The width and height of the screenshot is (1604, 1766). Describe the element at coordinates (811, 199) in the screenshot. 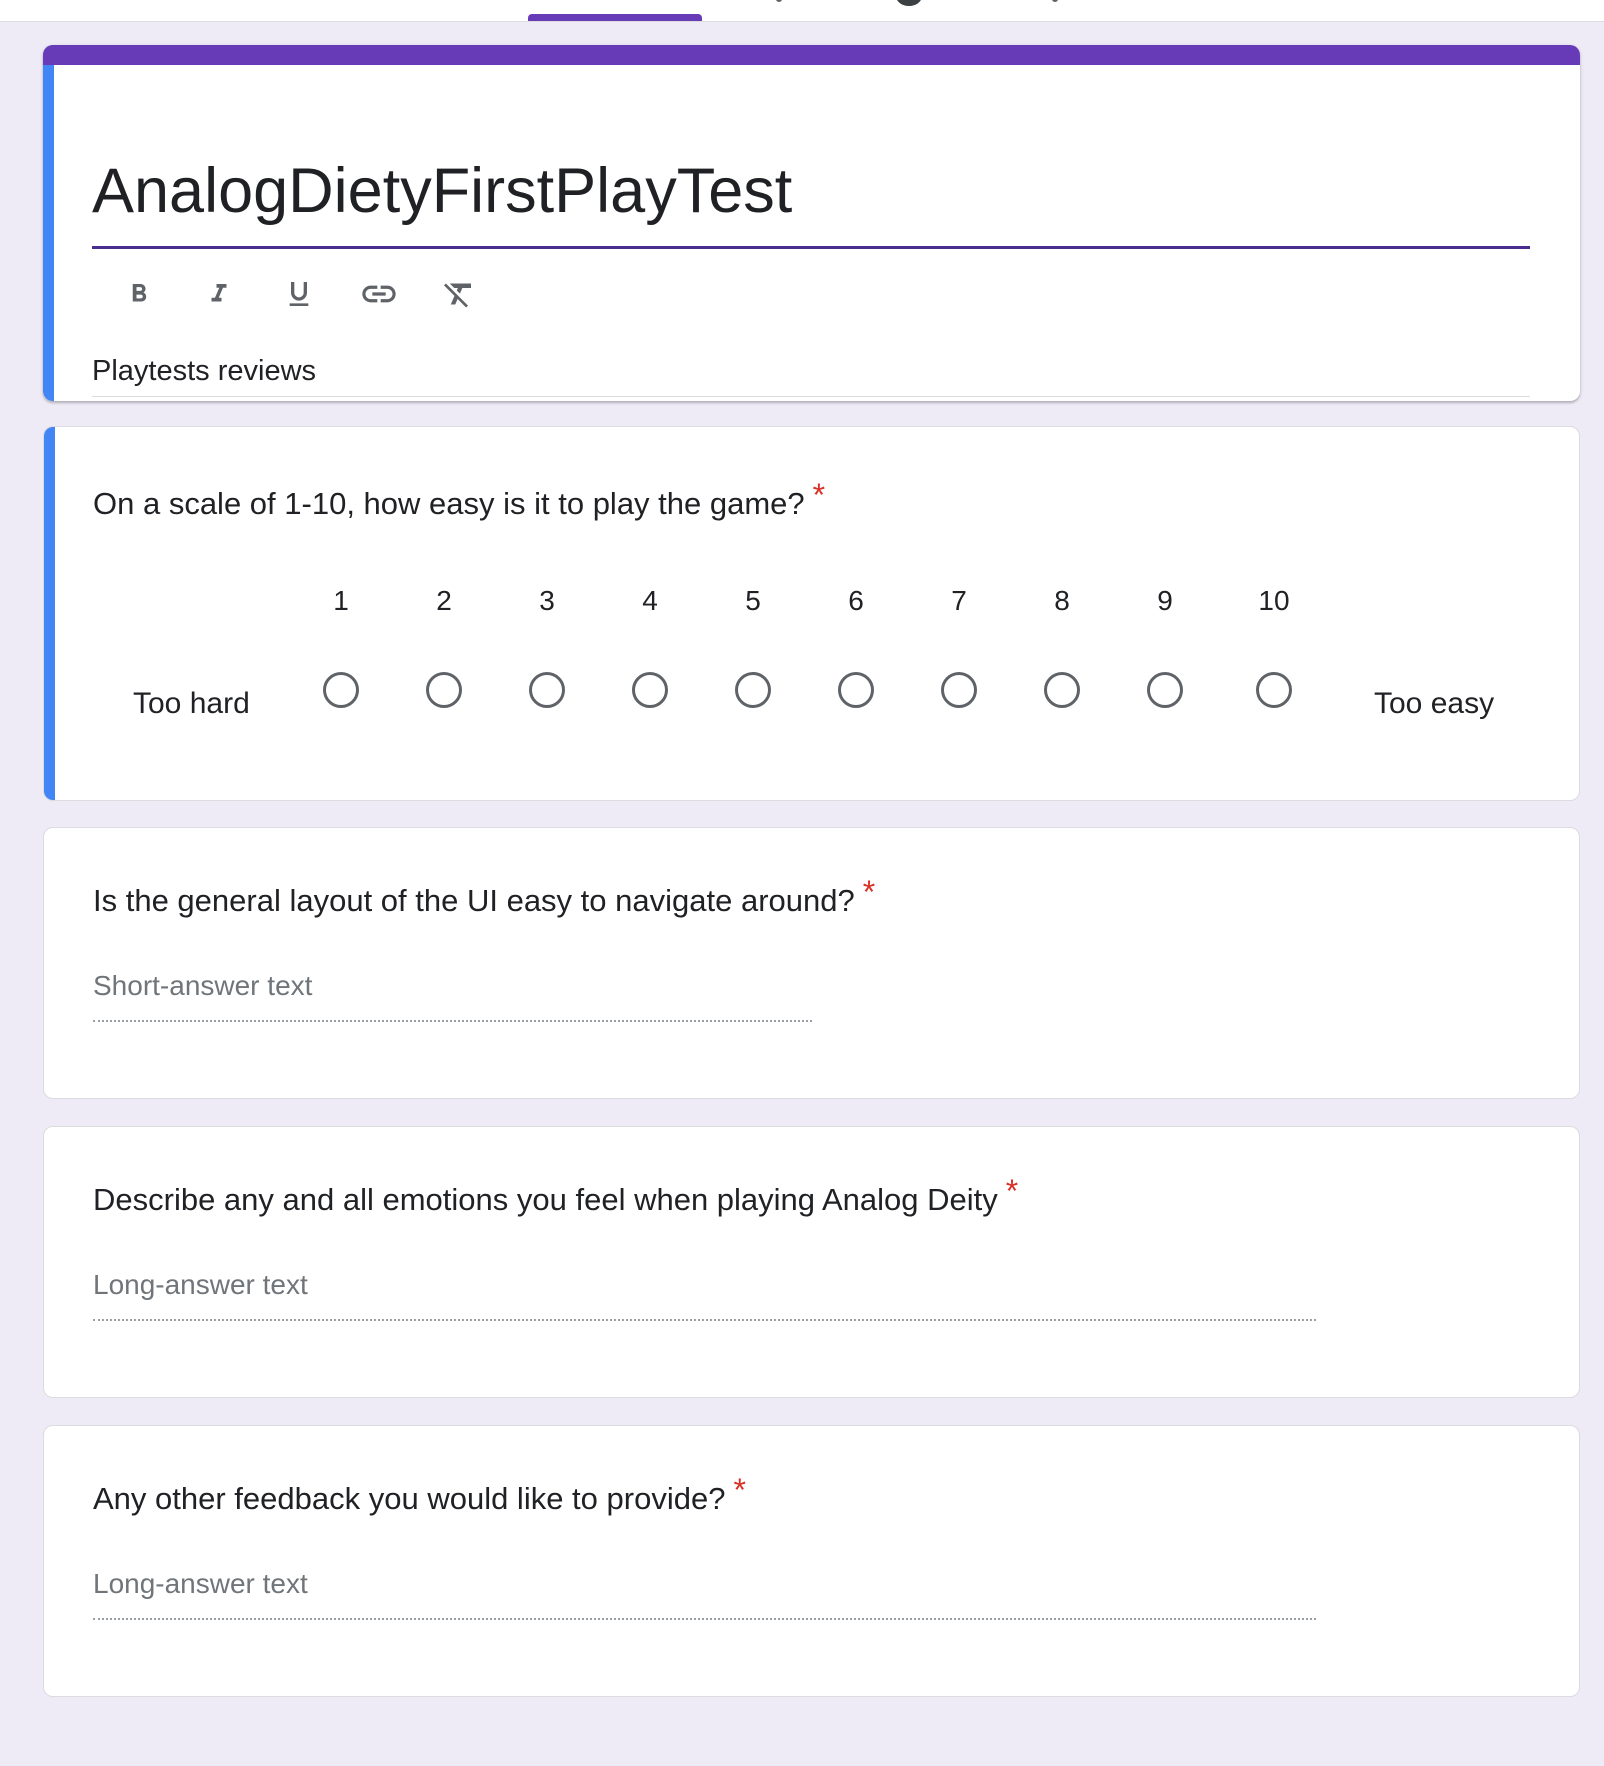

I see `form-title-input: AnalogDietyFirstPlayTest` at that location.